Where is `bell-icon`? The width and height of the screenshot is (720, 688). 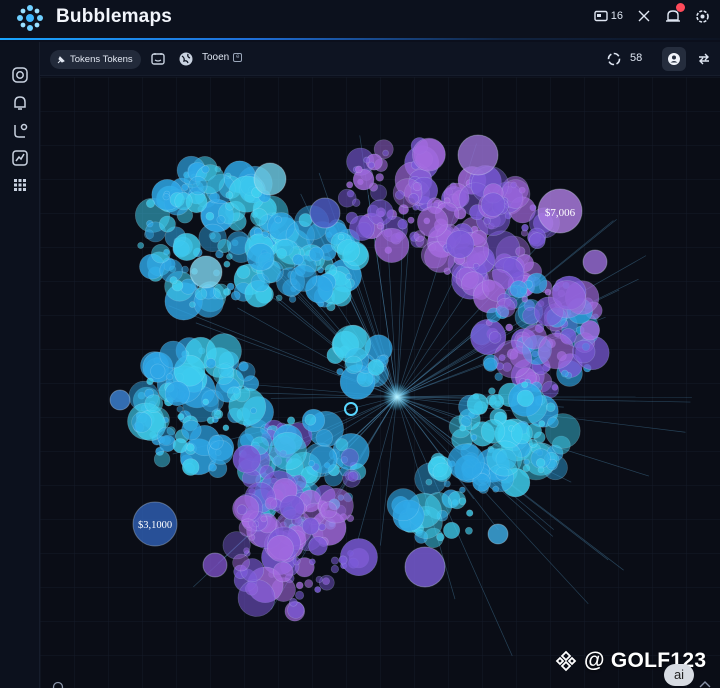 bell-icon is located at coordinates (20, 103).